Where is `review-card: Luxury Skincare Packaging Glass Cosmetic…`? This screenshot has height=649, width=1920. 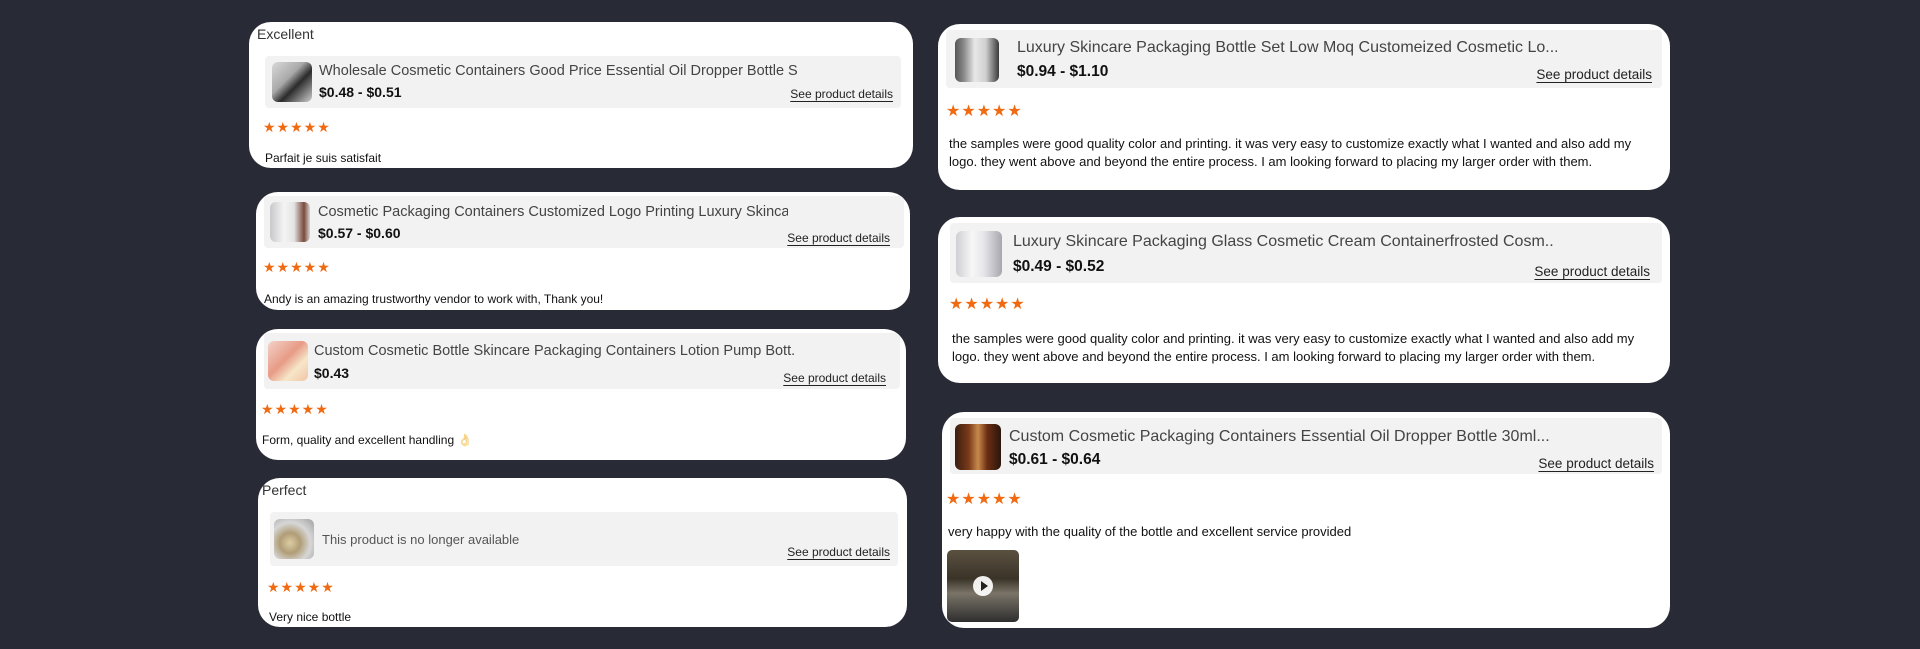 review-card: Luxury Skincare Packaging Glass Cosmetic… is located at coordinates (1304, 300).